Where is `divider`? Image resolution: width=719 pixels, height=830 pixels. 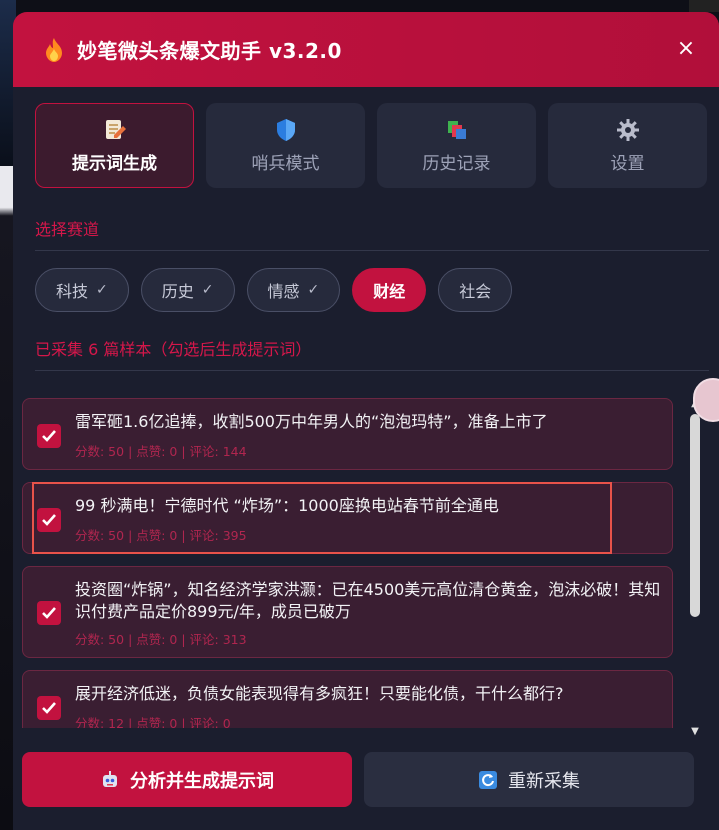 divider is located at coordinates (372, 370).